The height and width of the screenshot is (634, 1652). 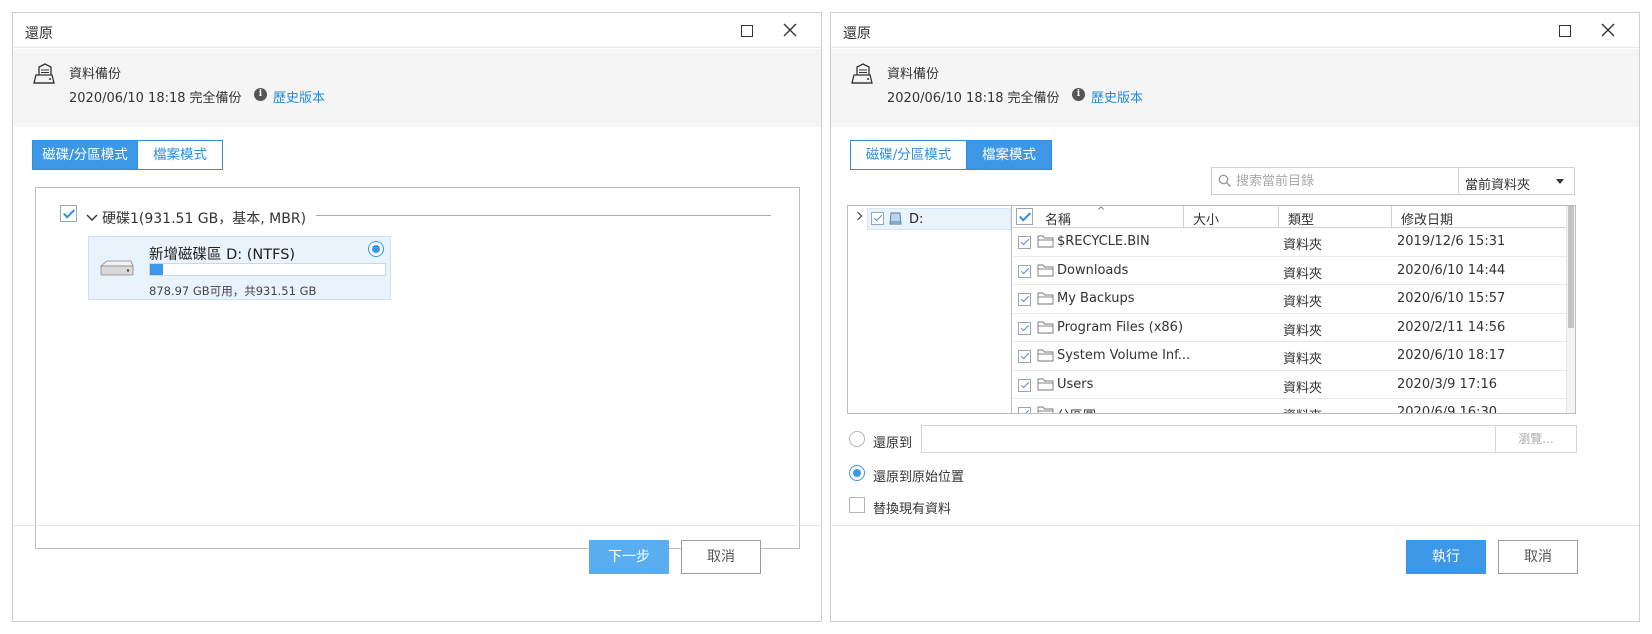 What do you see at coordinates (862, 73) in the screenshot?
I see `backup-disk-icon` at bounding box center [862, 73].